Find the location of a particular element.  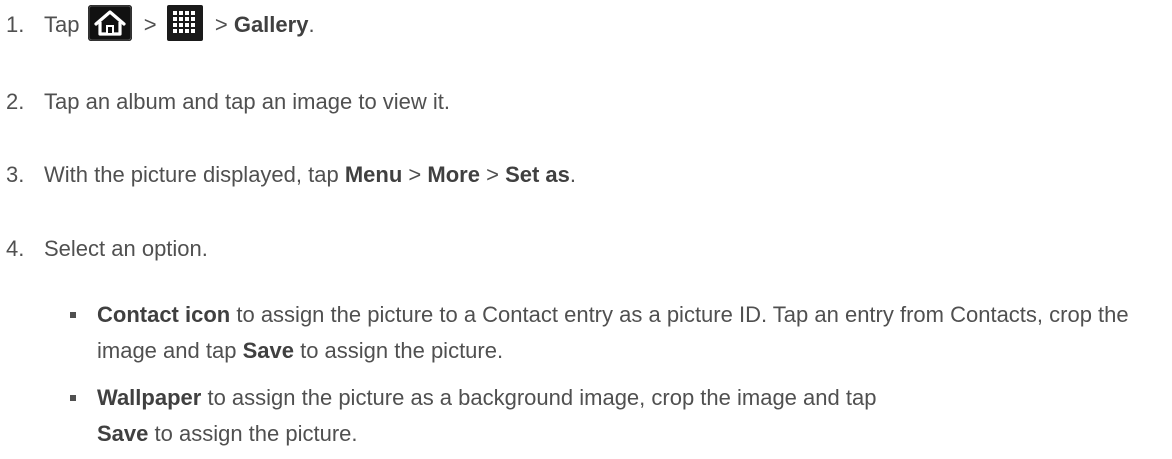

step-number: 2. is located at coordinates (15, 101).